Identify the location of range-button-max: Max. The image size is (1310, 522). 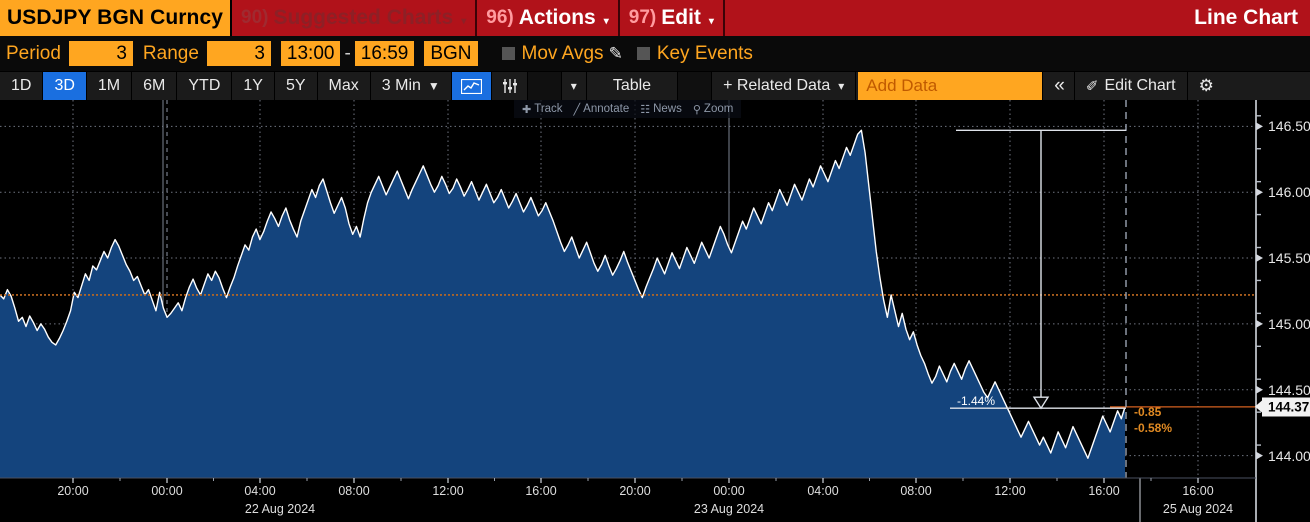
(344, 86).